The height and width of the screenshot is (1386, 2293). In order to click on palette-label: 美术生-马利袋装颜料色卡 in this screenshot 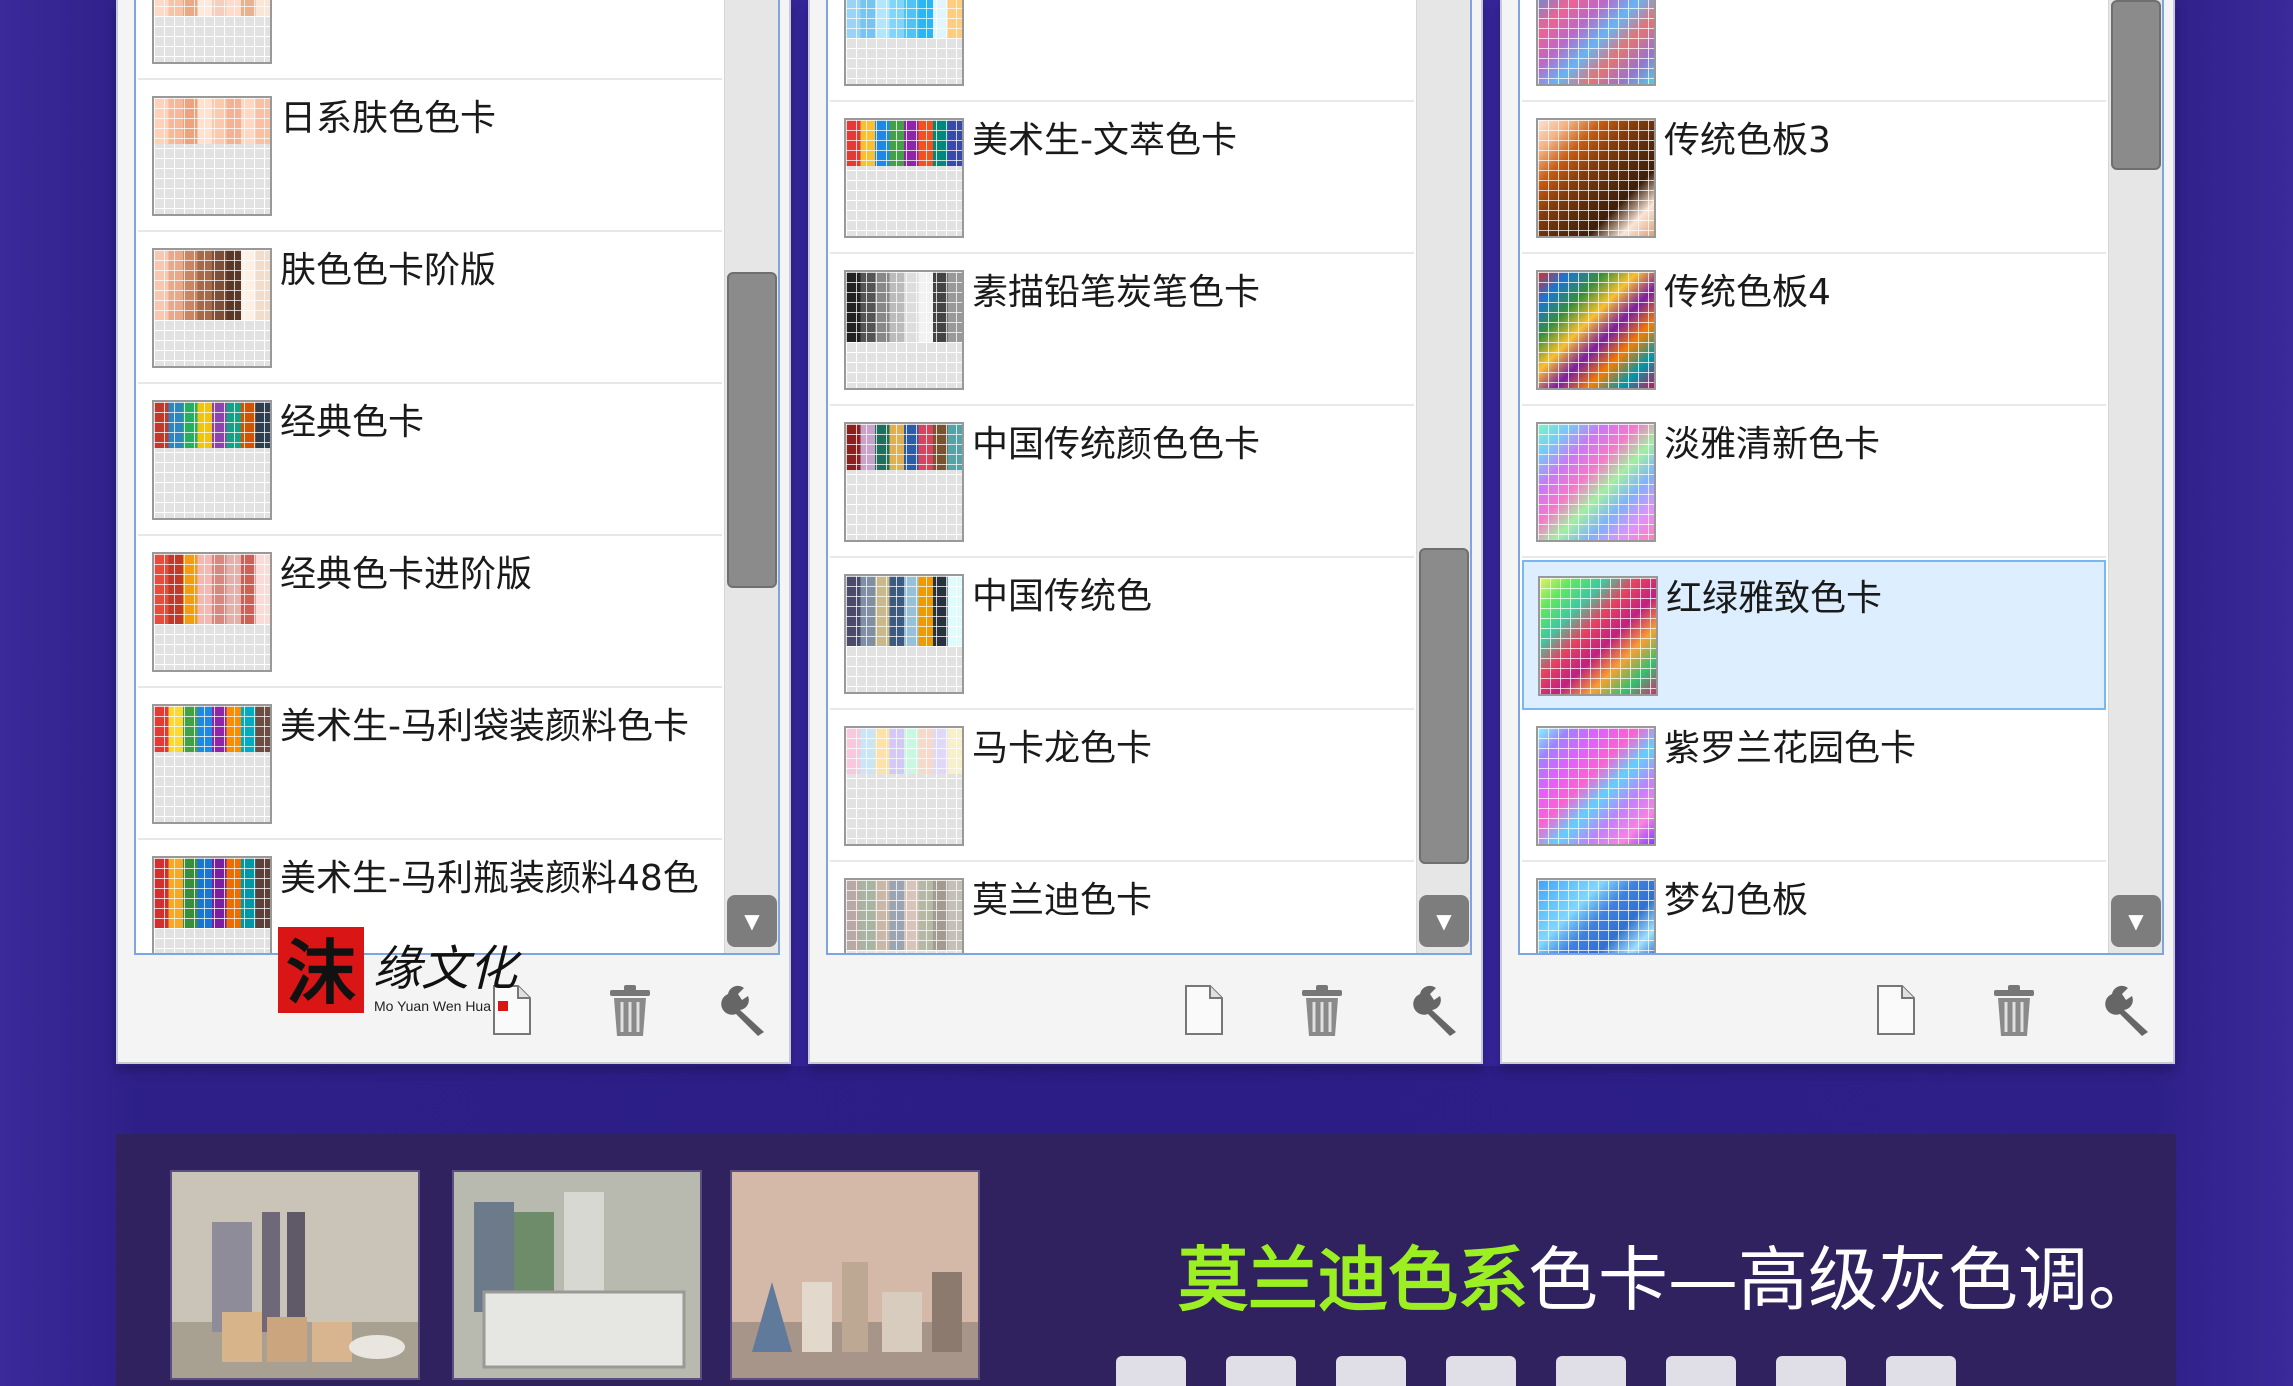, I will do `click(484, 726)`.